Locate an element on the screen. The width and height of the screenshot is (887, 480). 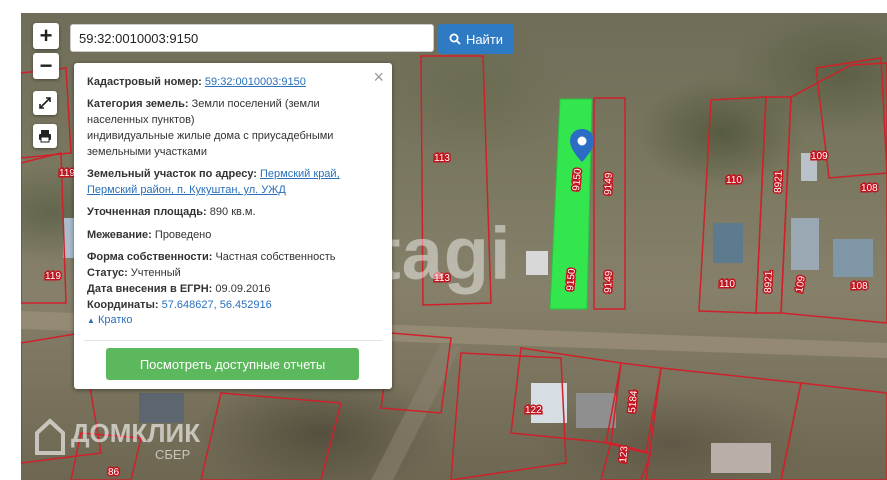
date-row: Дата внесения в ЕГРН: 09.09.2016 is located at coordinates (234, 289).